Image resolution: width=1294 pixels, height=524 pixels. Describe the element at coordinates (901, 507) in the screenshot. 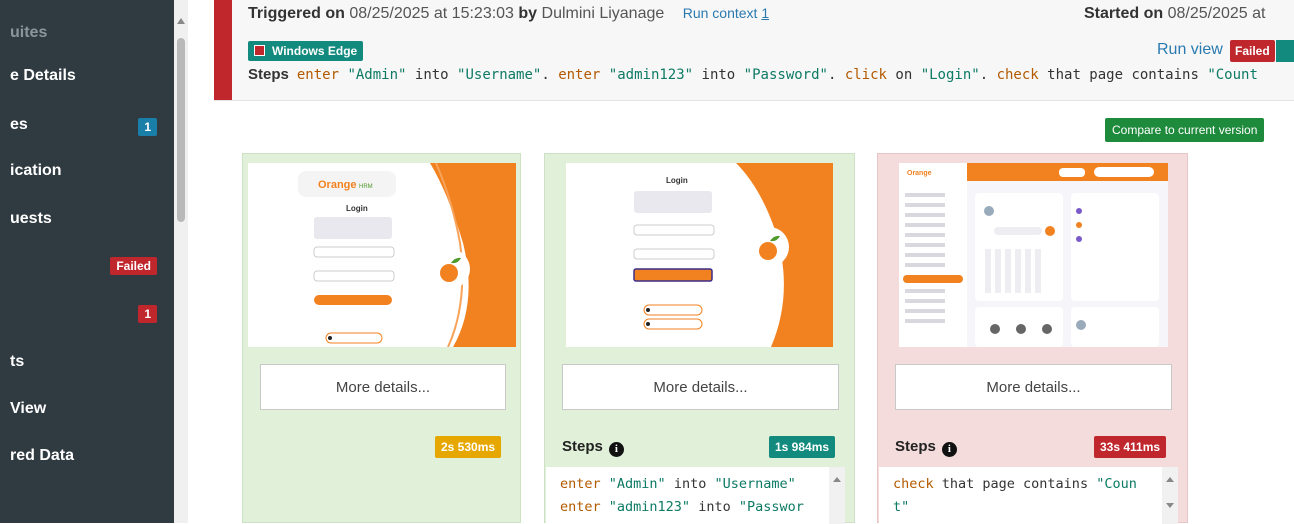

I see `step-token: t"` at that location.